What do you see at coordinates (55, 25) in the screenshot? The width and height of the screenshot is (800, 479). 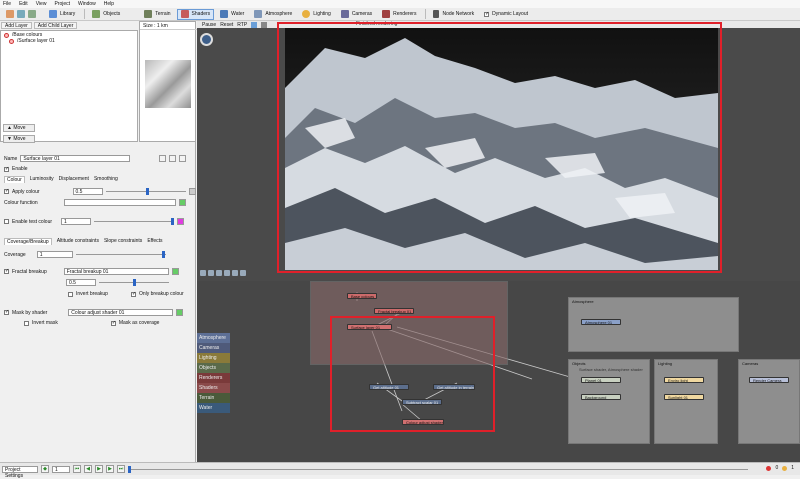 I see `add-child-layer-button: Add Child Layer` at bounding box center [55, 25].